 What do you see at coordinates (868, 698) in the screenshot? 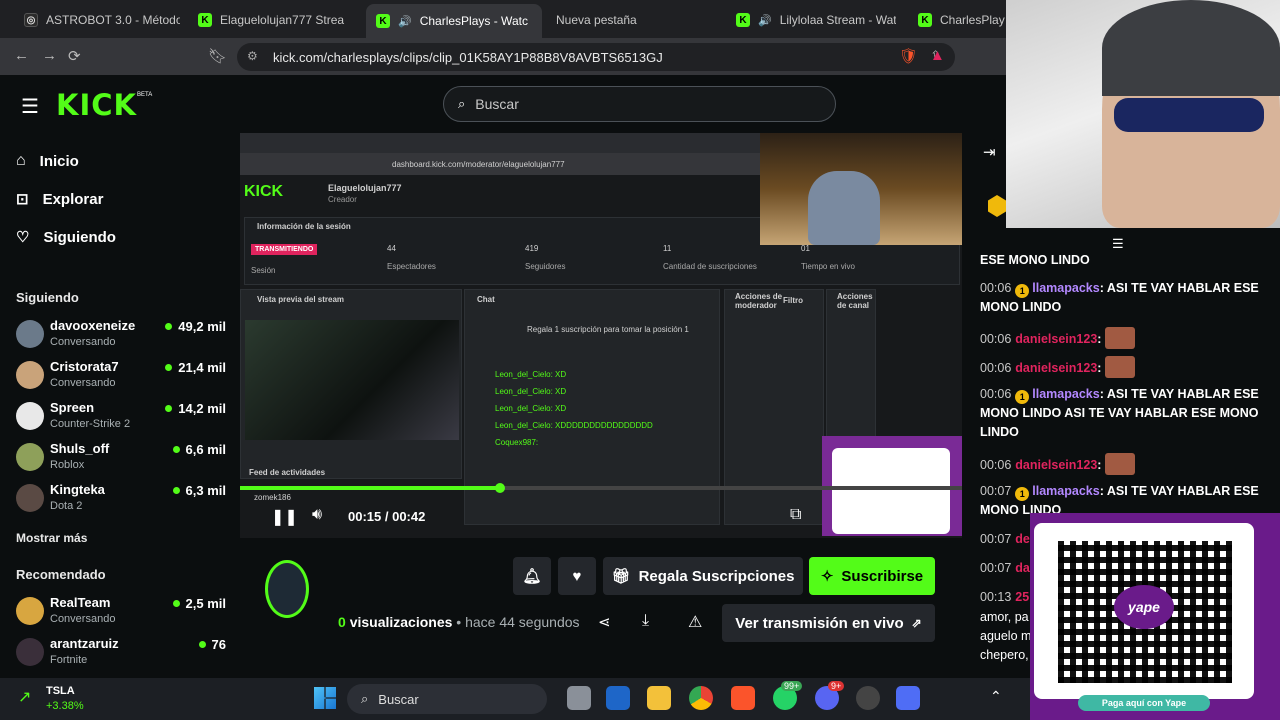
I see `obs-icon` at bounding box center [868, 698].